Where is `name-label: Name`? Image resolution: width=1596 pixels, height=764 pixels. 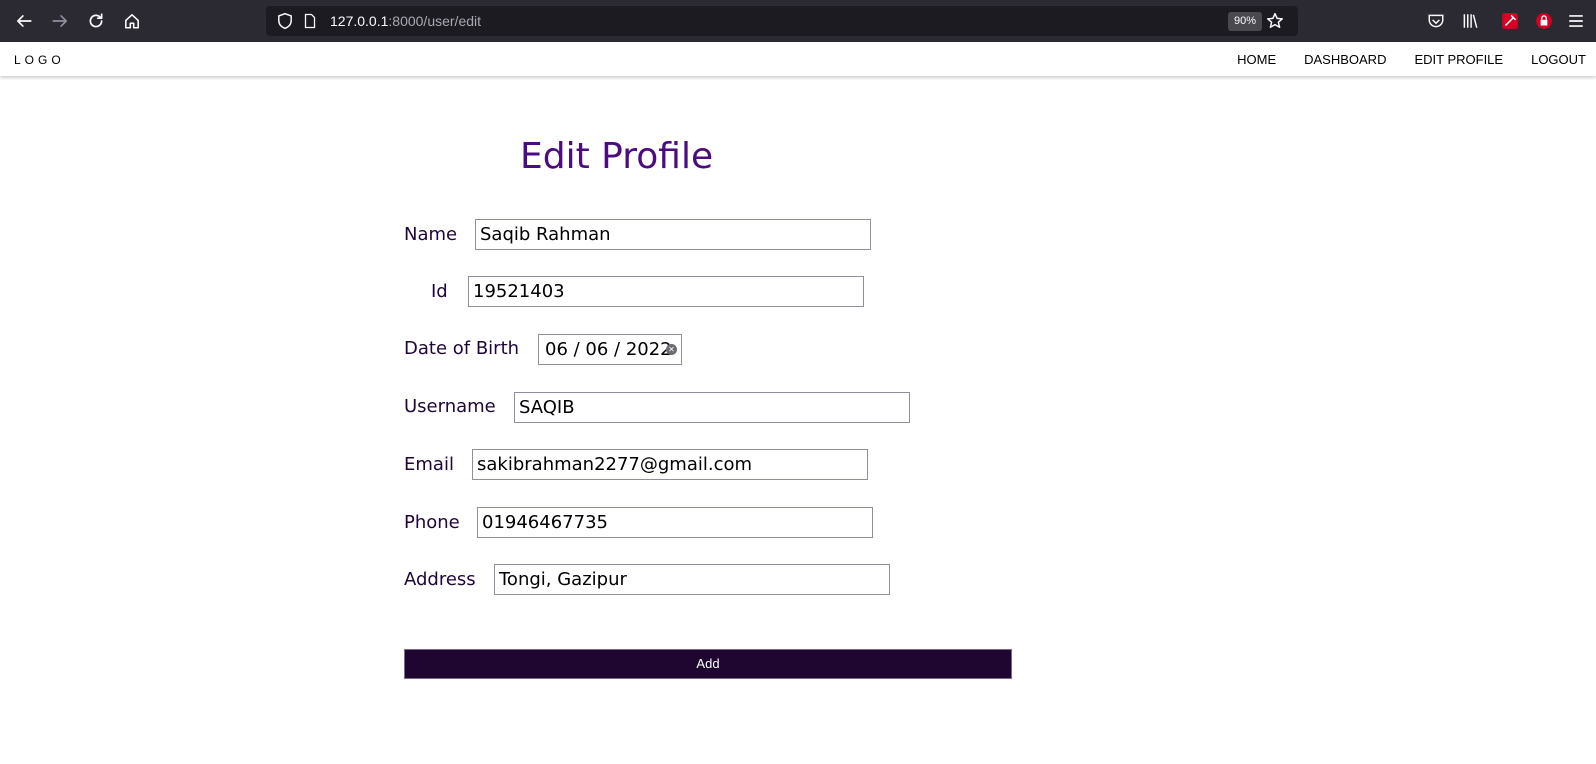 name-label: Name is located at coordinates (431, 234).